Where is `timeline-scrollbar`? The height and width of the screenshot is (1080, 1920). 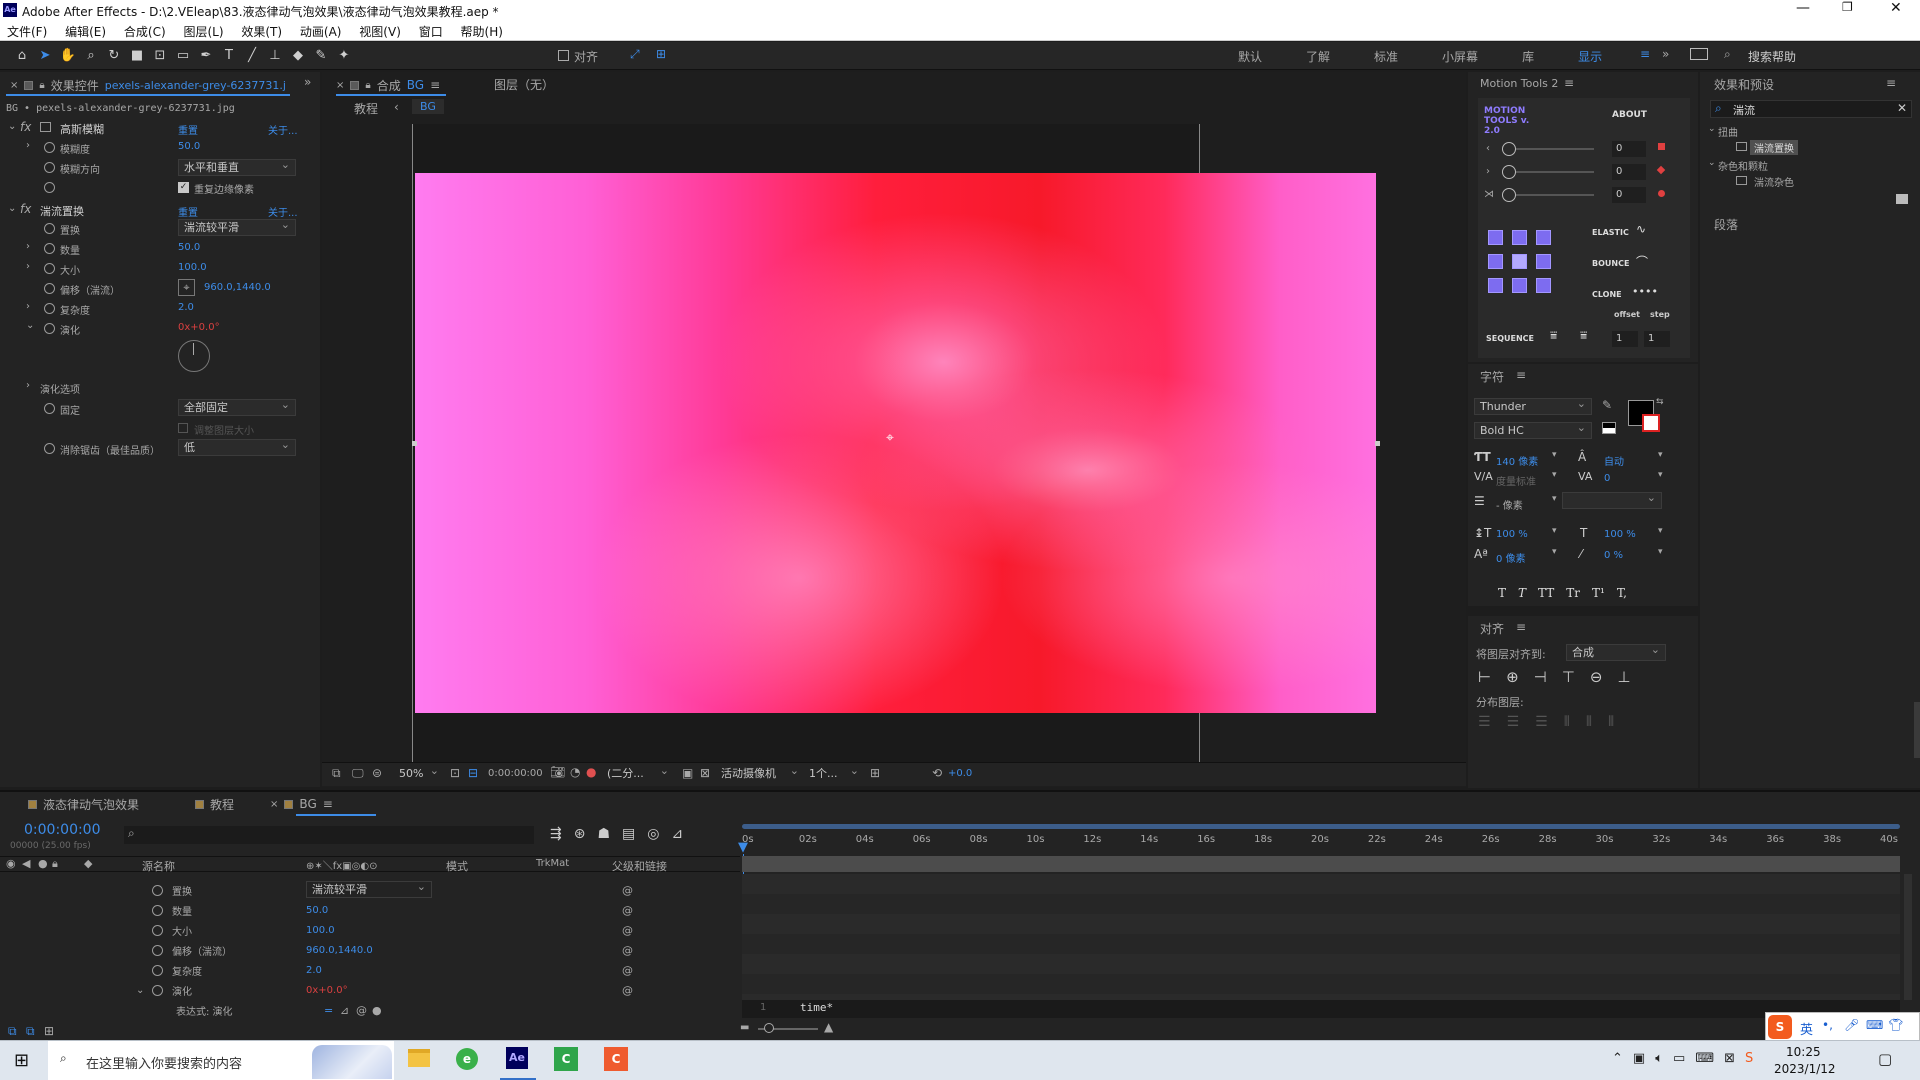
timeline-scrollbar is located at coordinates (1908, 937).